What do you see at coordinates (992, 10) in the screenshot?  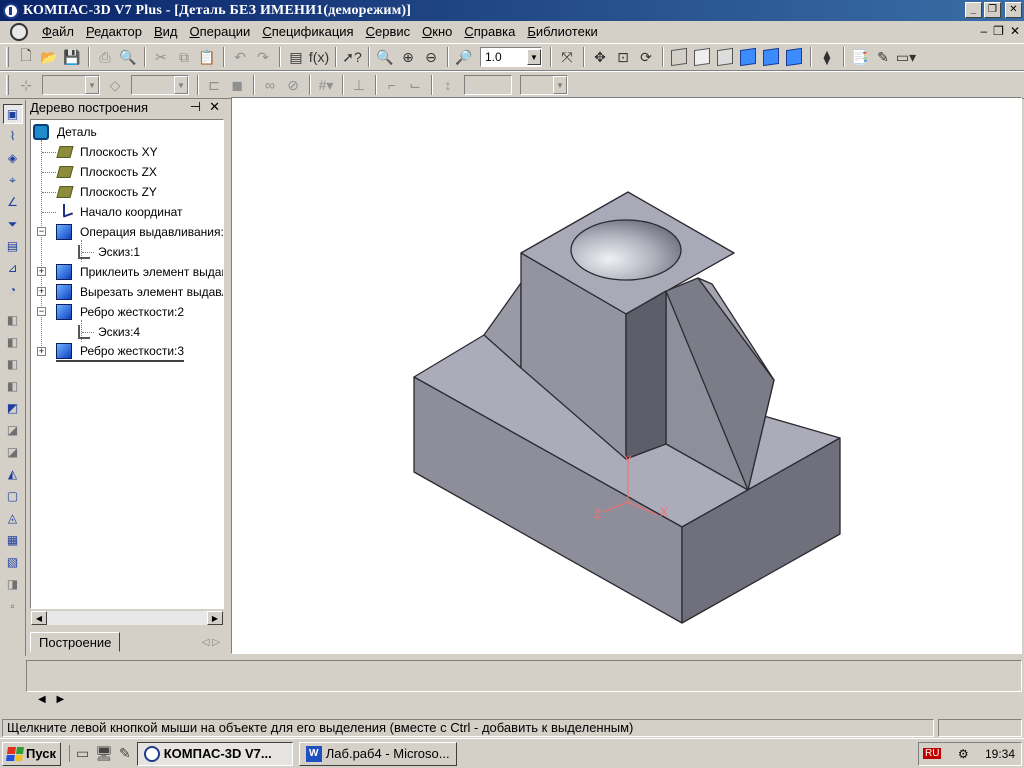 I see `restore-button: ❐` at bounding box center [992, 10].